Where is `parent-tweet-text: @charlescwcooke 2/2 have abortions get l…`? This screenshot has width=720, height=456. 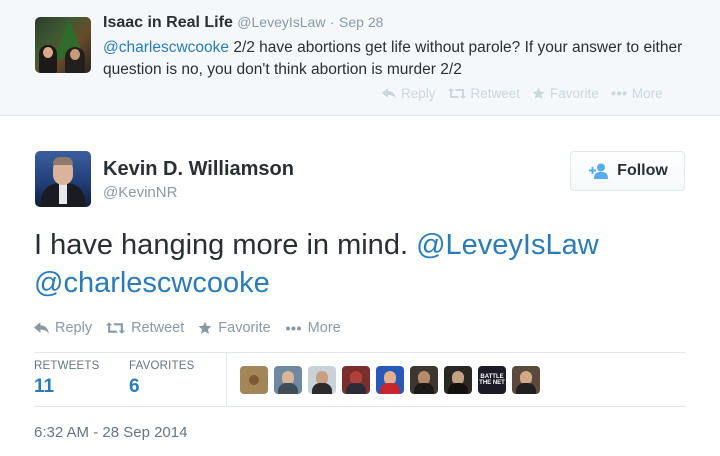 parent-tweet-text: @charlescwcooke 2/2 have abortions get l… is located at coordinates (403, 59).